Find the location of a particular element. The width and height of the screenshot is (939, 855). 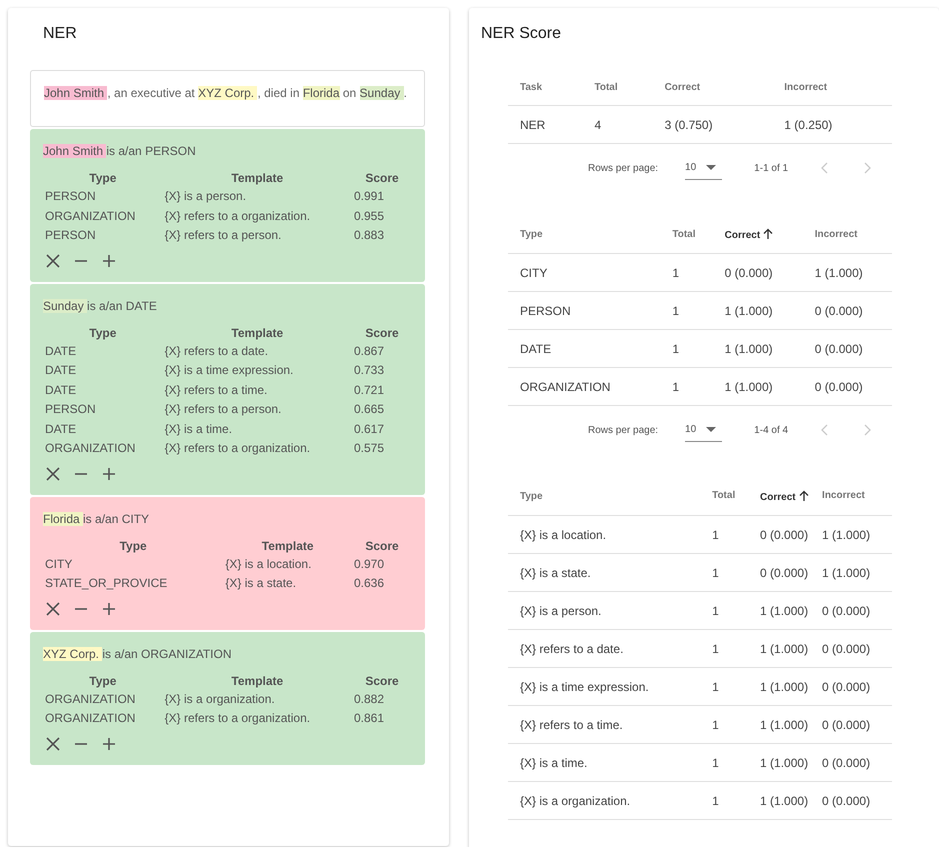

table-cell-text: 0.882 is located at coordinates (369, 699).